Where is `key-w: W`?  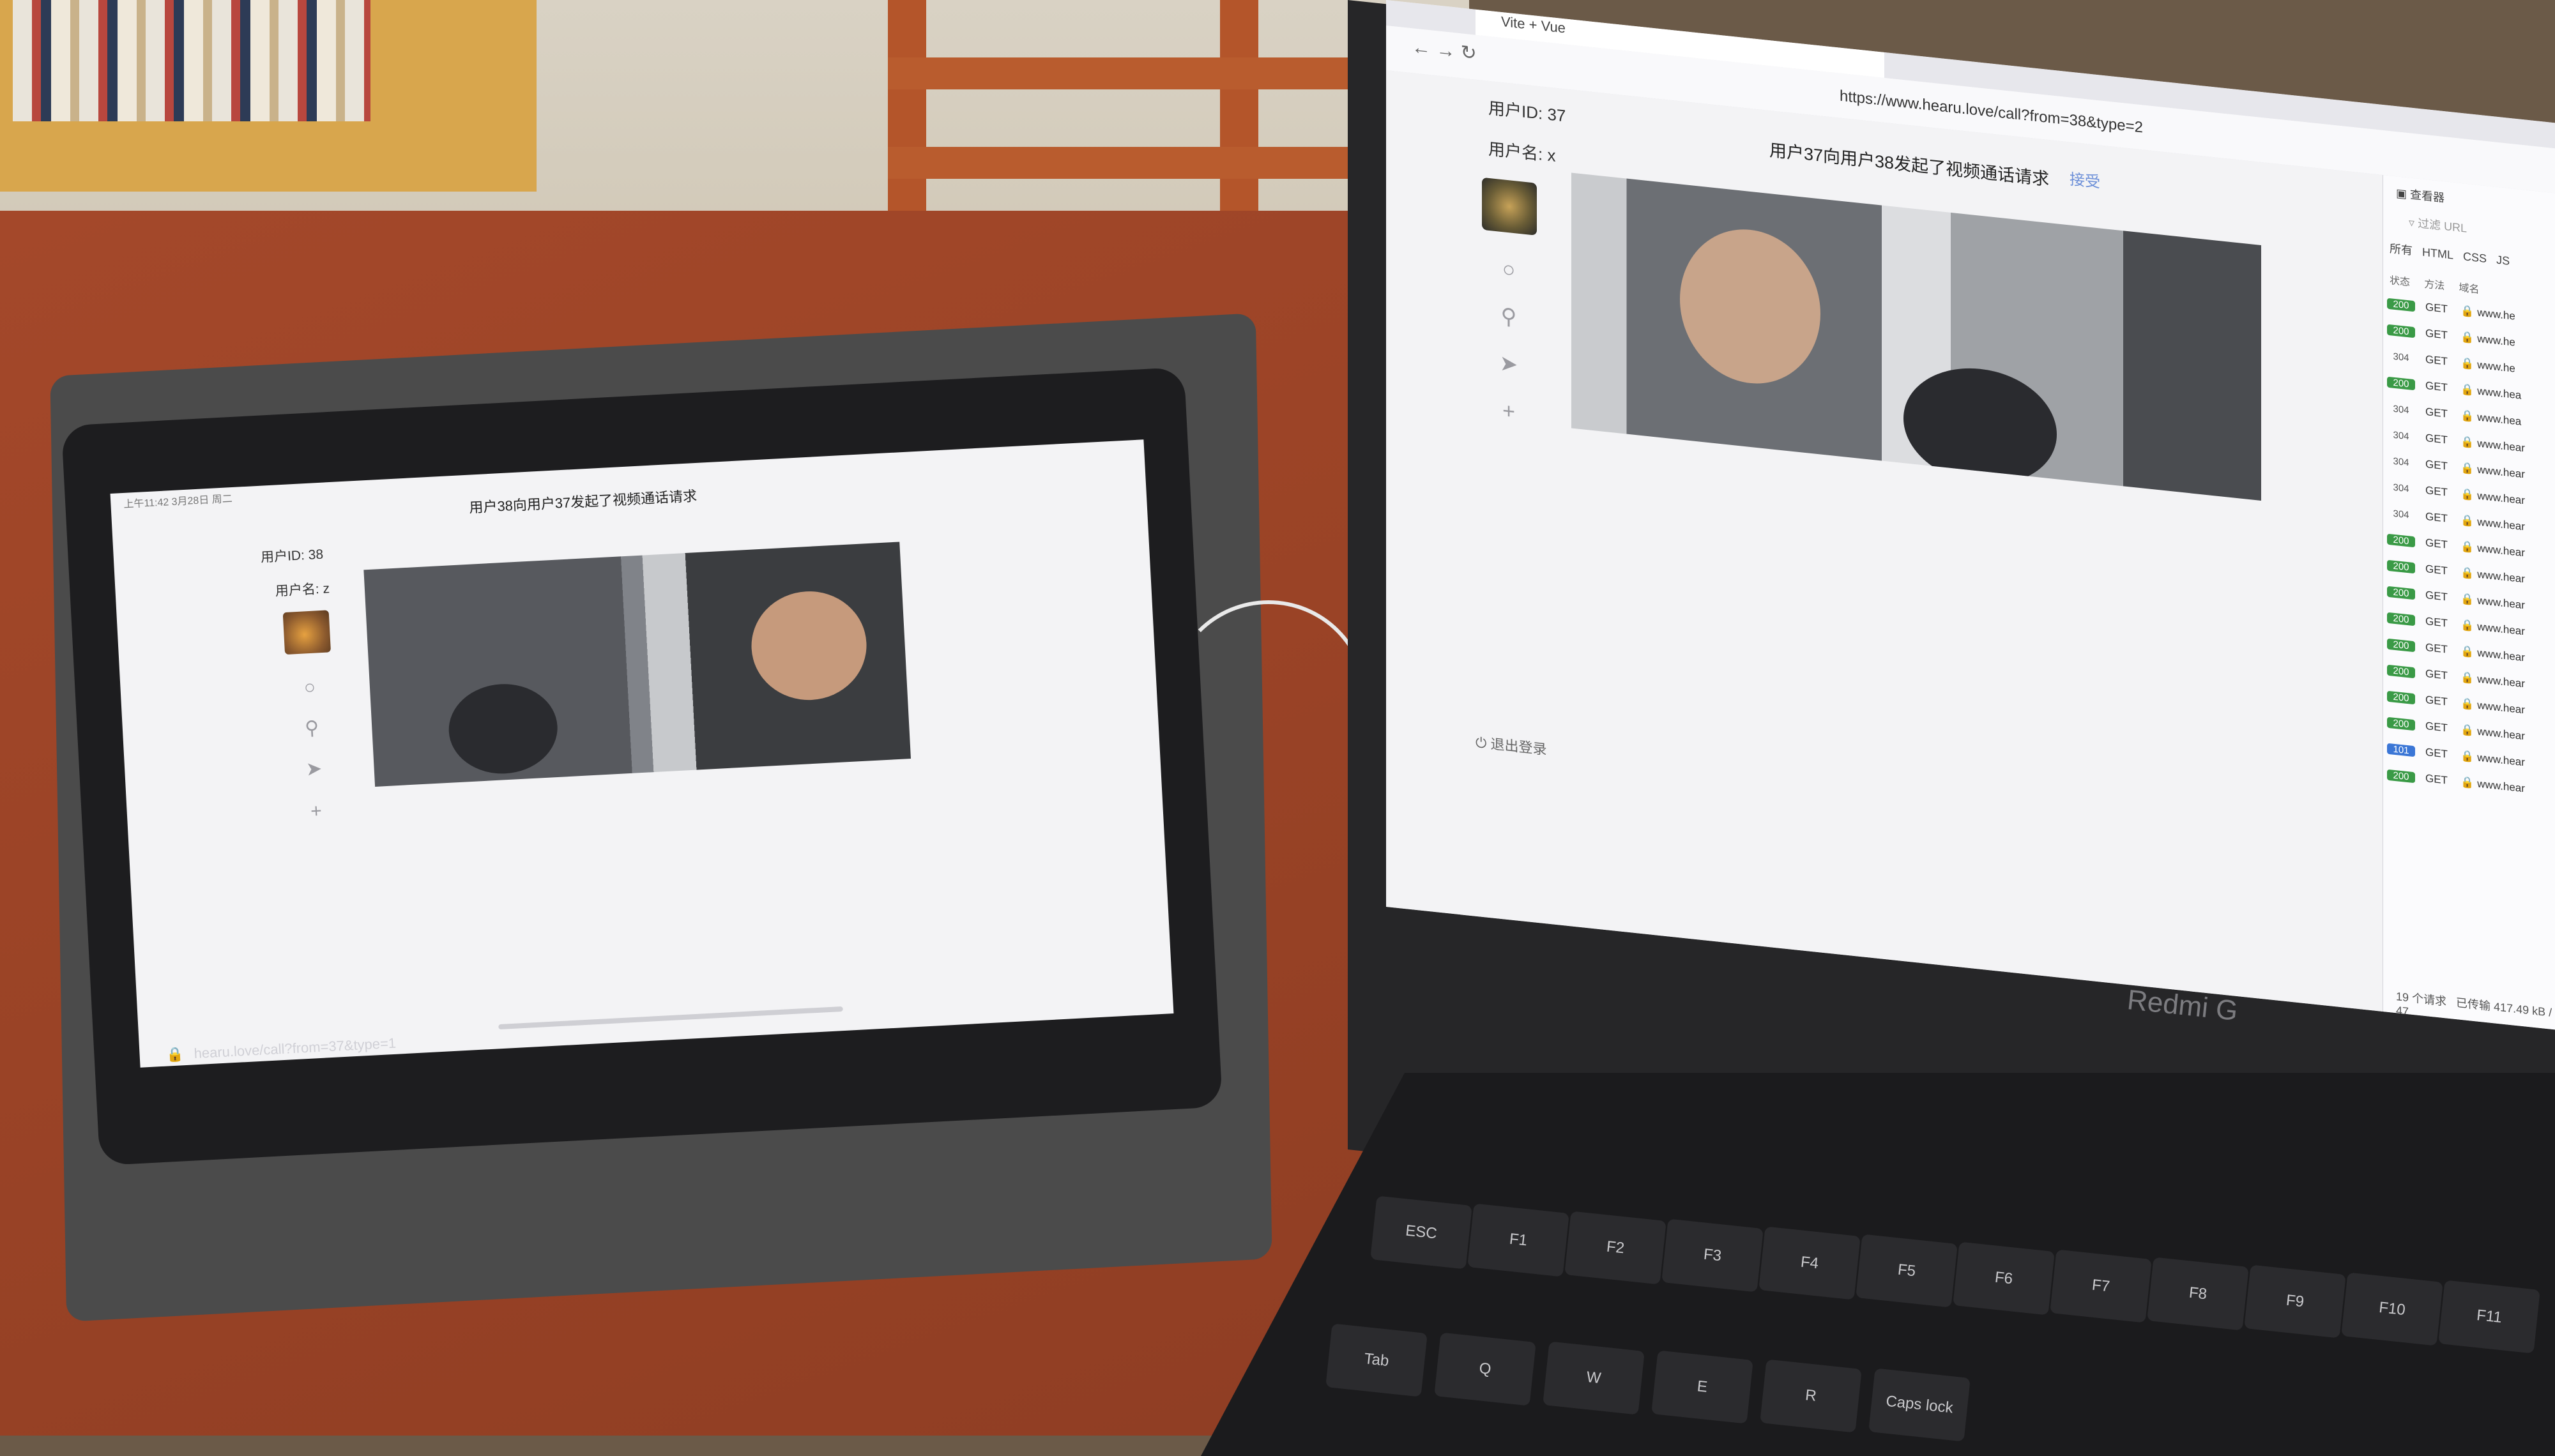 key-w: W is located at coordinates (1594, 1378).